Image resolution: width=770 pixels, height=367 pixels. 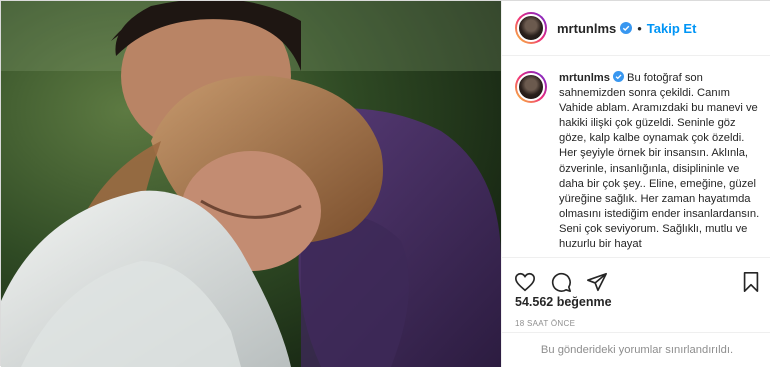 I want to click on avatar-image, so click(x=531, y=28).